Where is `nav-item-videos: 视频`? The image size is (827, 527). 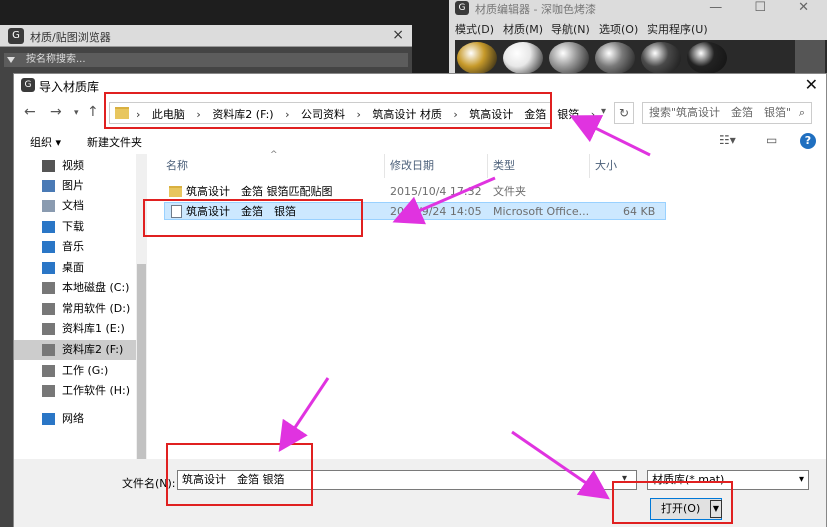
nav-item-videos: 视频 is located at coordinates (94, 166).